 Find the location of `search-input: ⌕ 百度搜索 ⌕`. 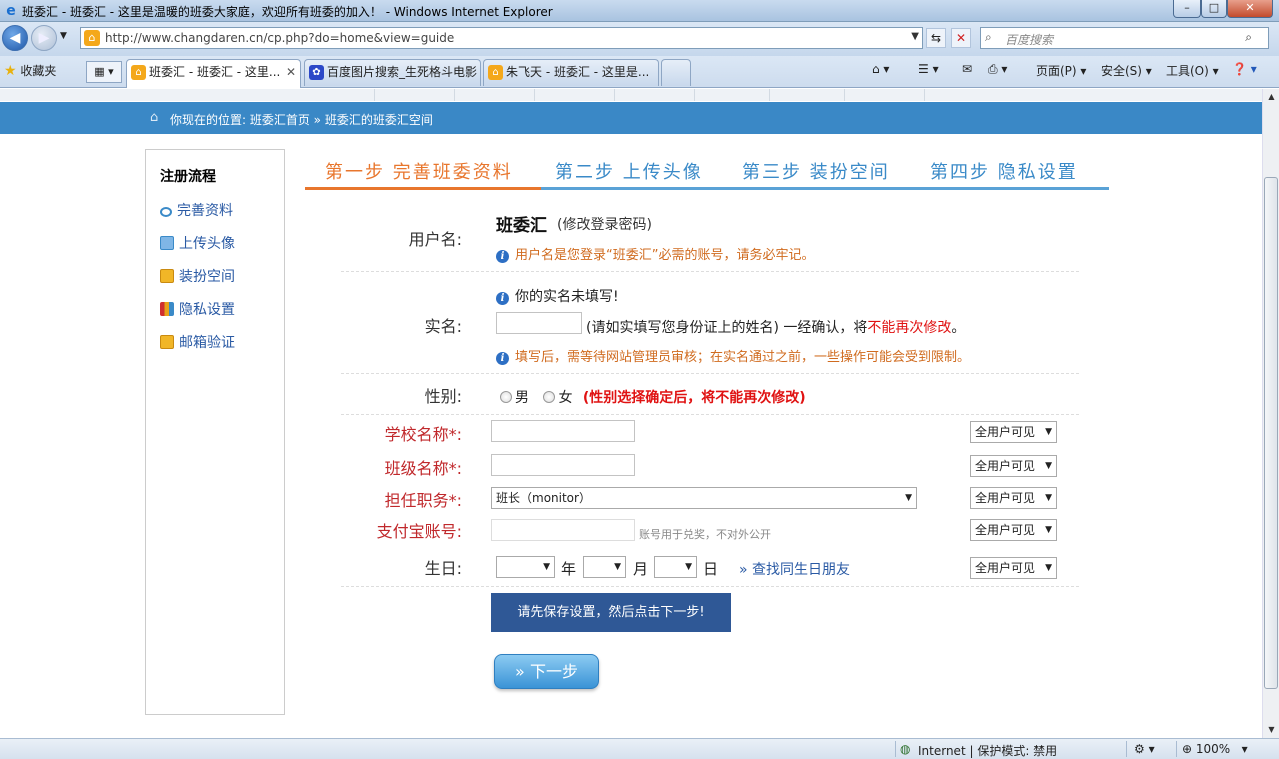

search-input: ⌕ 百度搜索 ⌕ is located at coordinates (1124, 38).